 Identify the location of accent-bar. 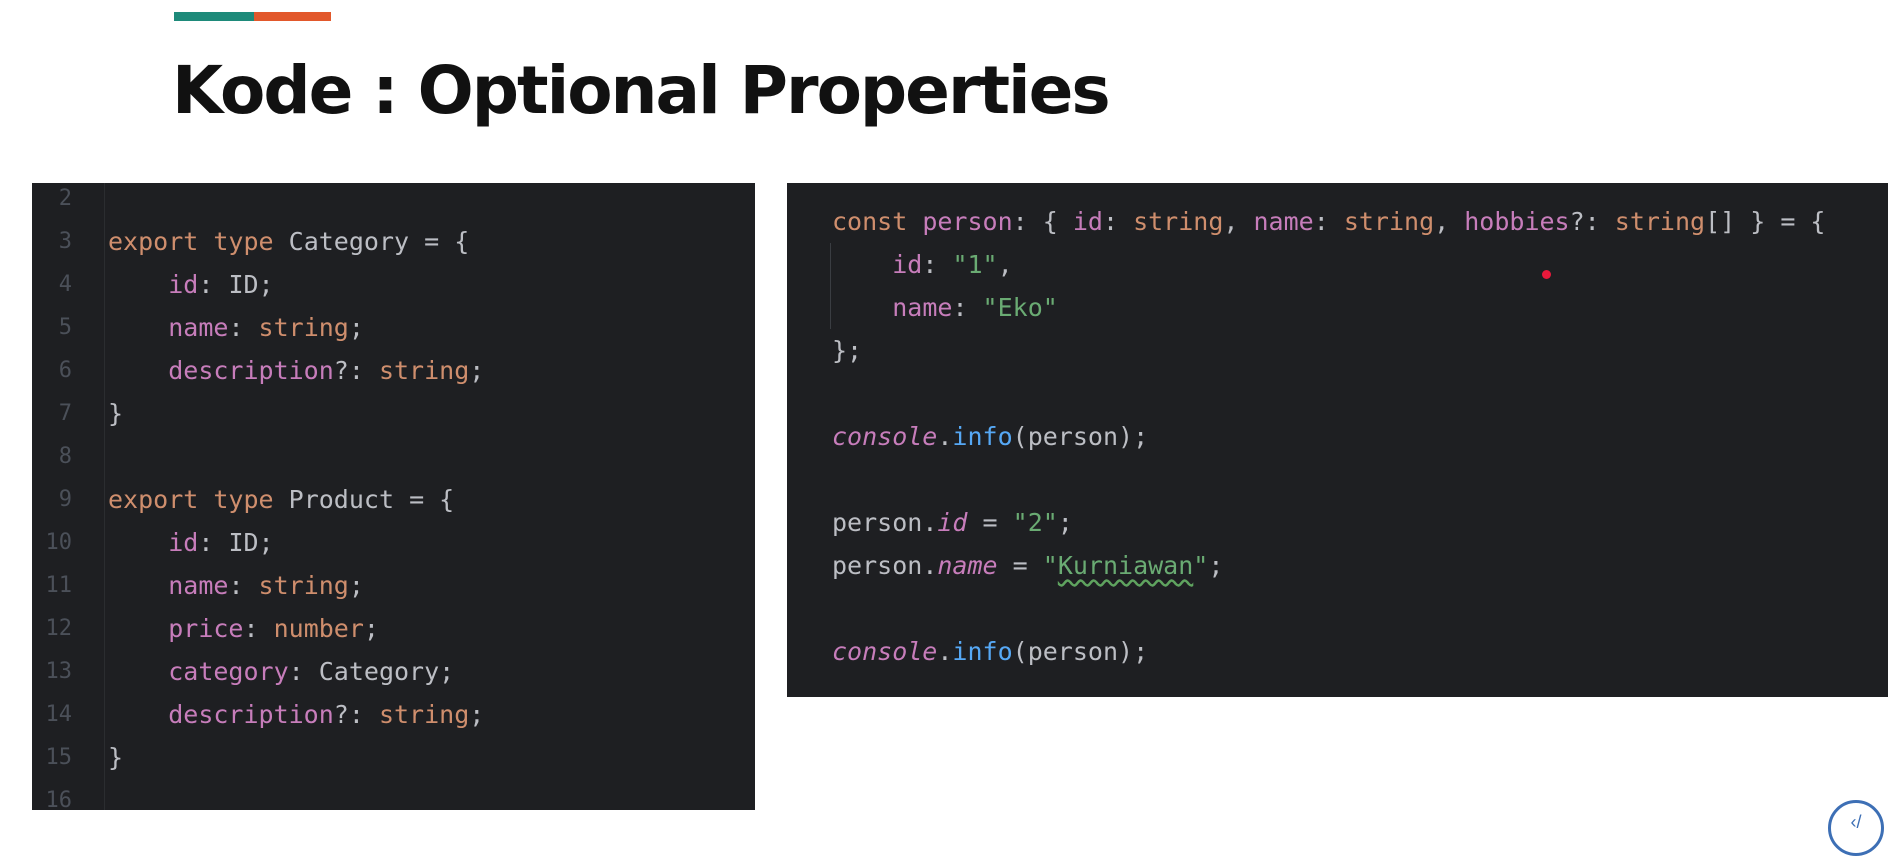
(252, 16).